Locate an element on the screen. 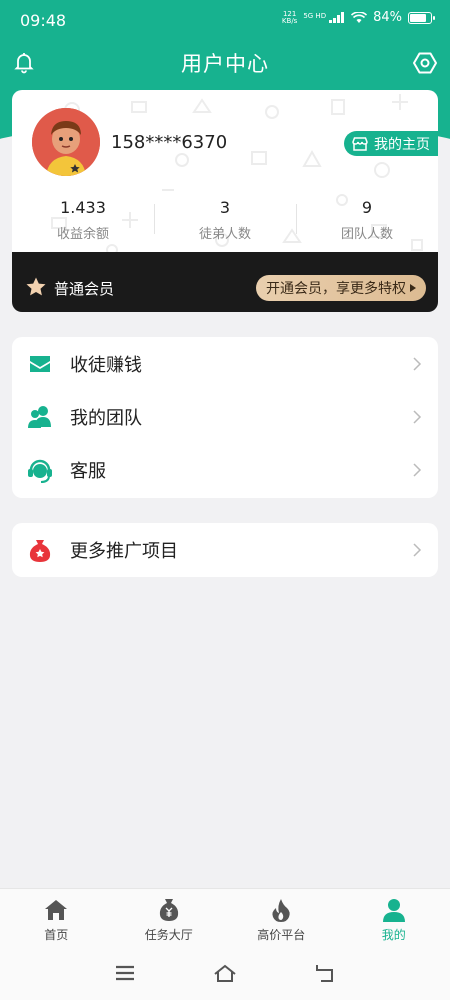  battery-percent: 84% is located at coordinates (387, 17).